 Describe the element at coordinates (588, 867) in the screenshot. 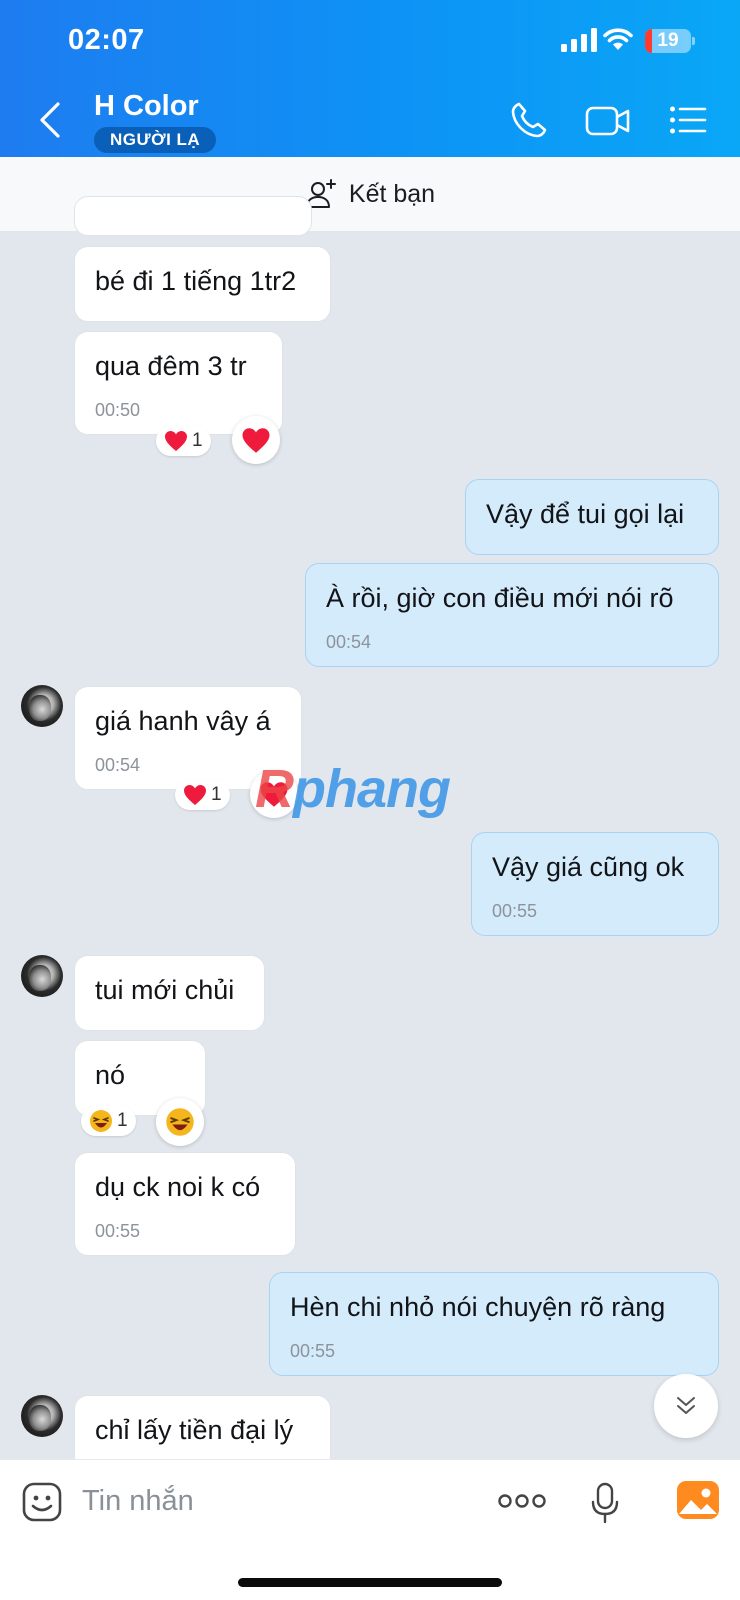

I see `message-text: Vậy giá cũng ok` at that location.